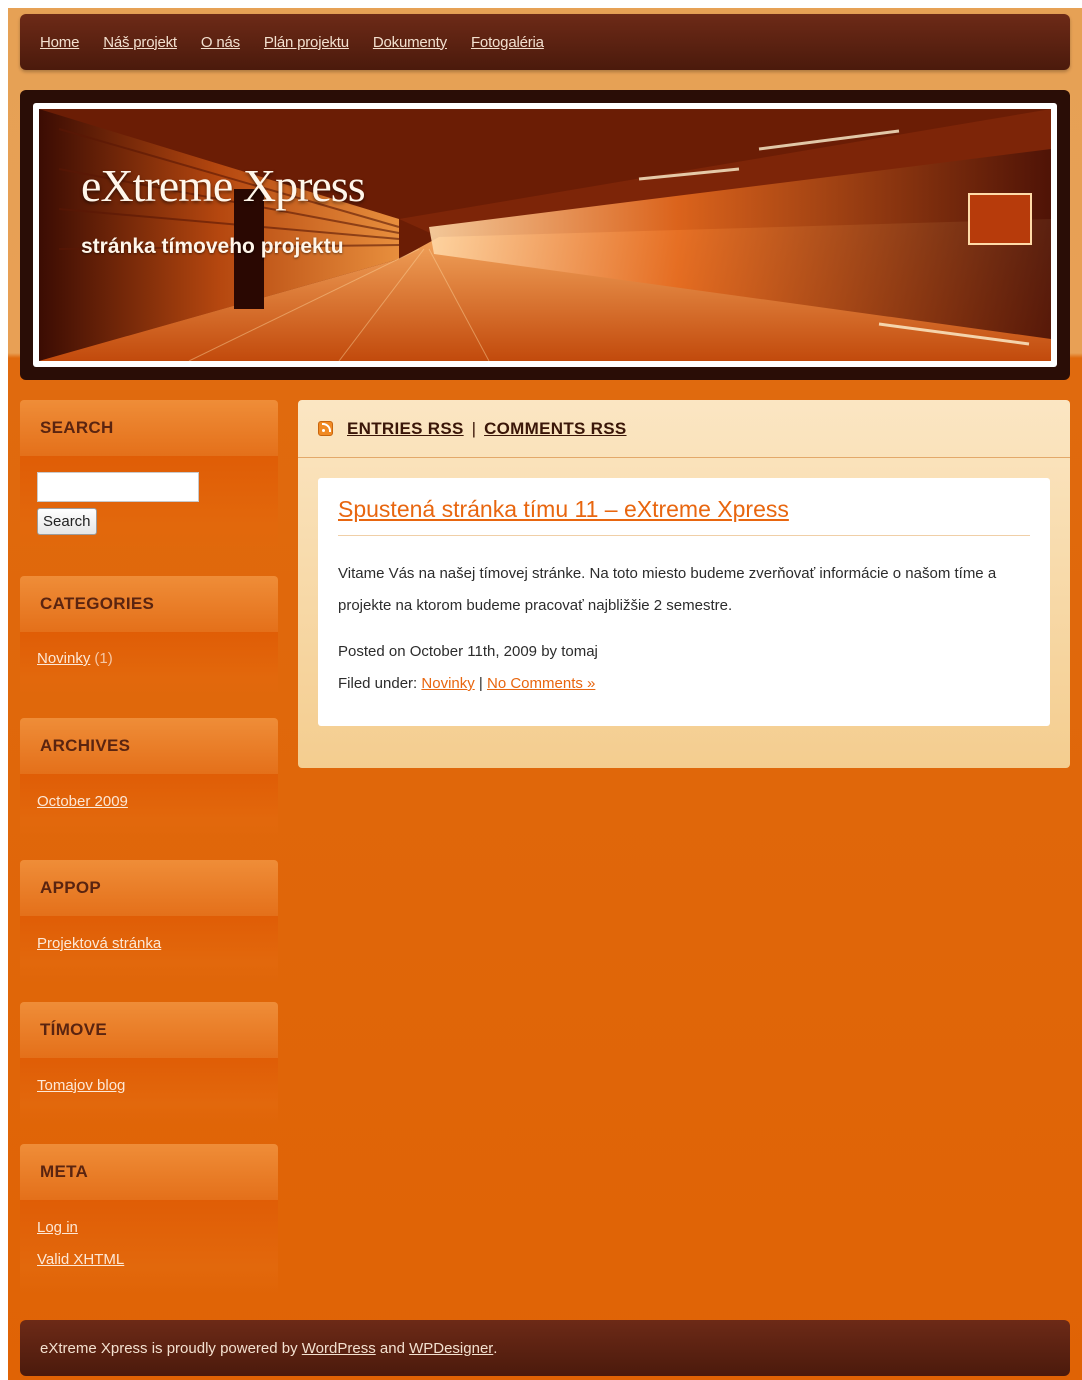 This screenshot has height=1380, width=1082. What do you see at coordinates (451, 1348) in the screenshot?
I see `footer-wpdesigner-link: WPDesigner` at bounding box center [451, 1348].